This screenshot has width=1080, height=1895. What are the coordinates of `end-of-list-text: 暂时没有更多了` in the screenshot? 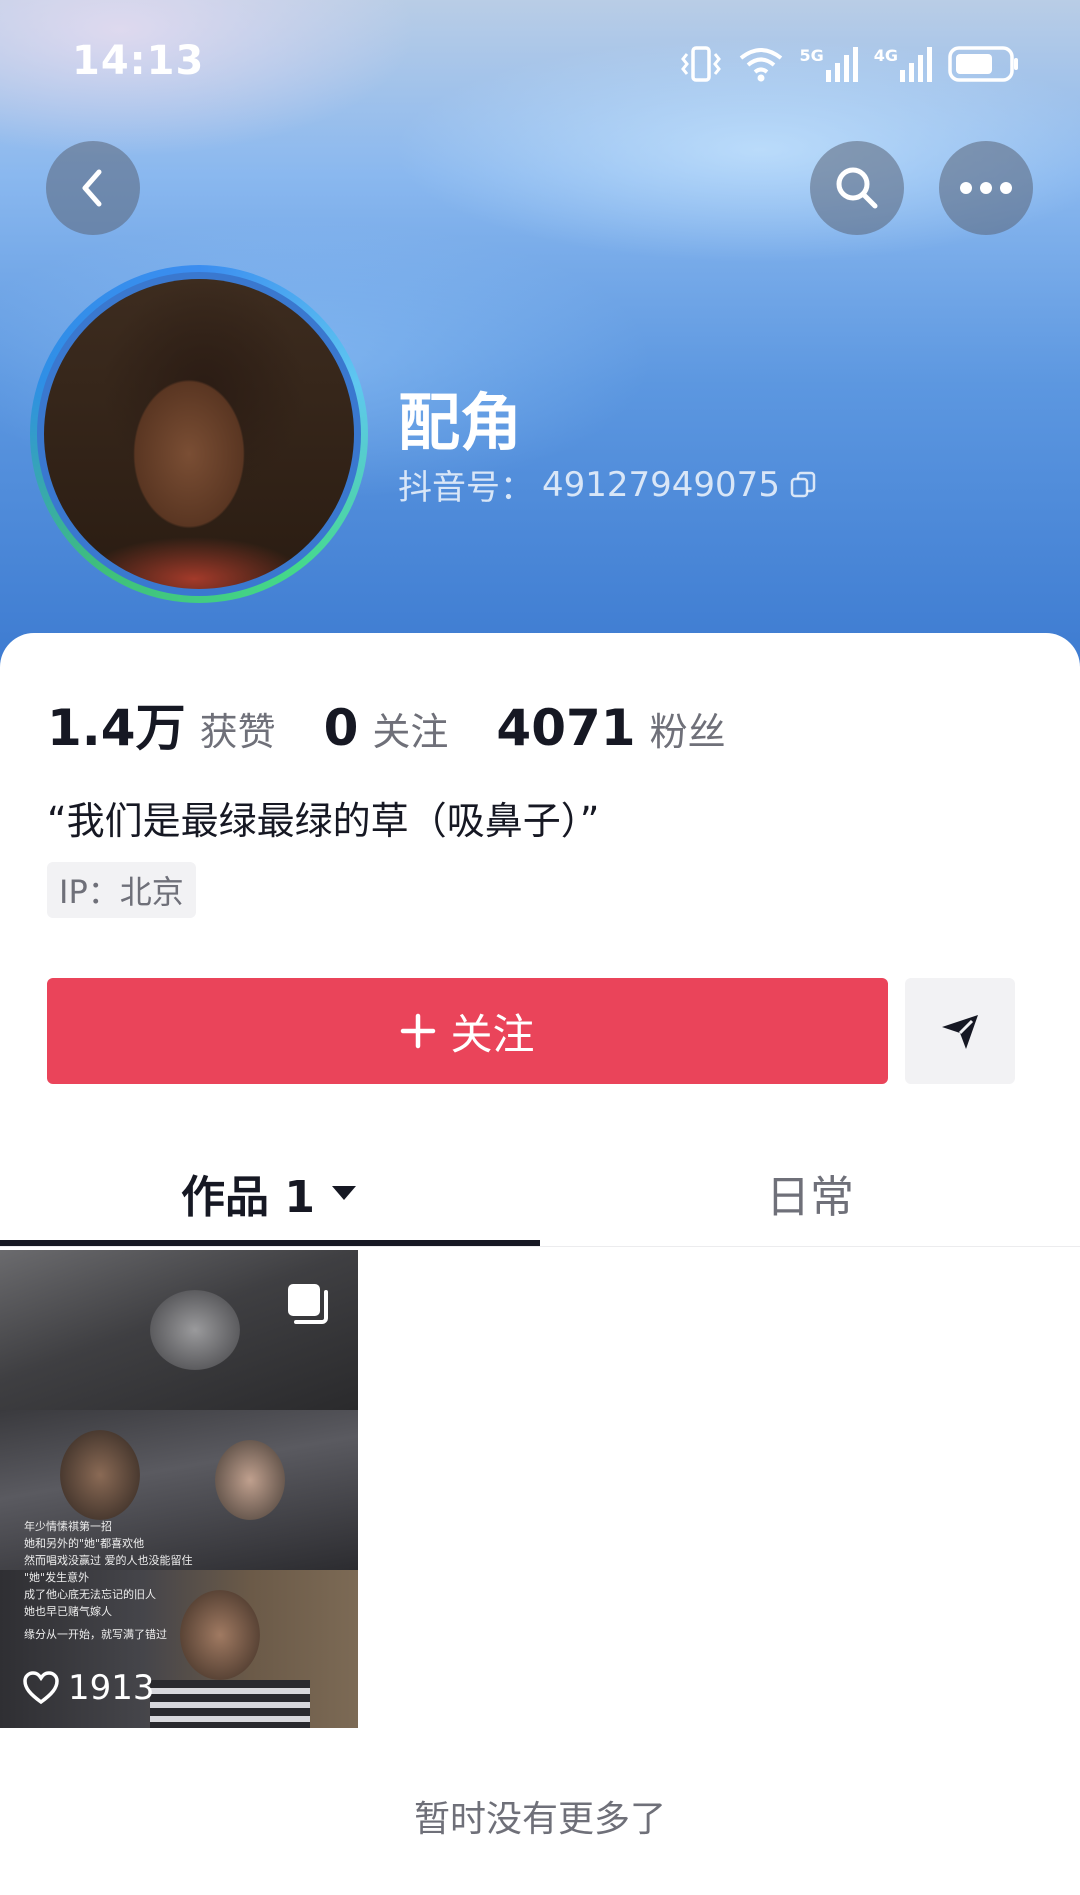 It's located at (539, 1819).